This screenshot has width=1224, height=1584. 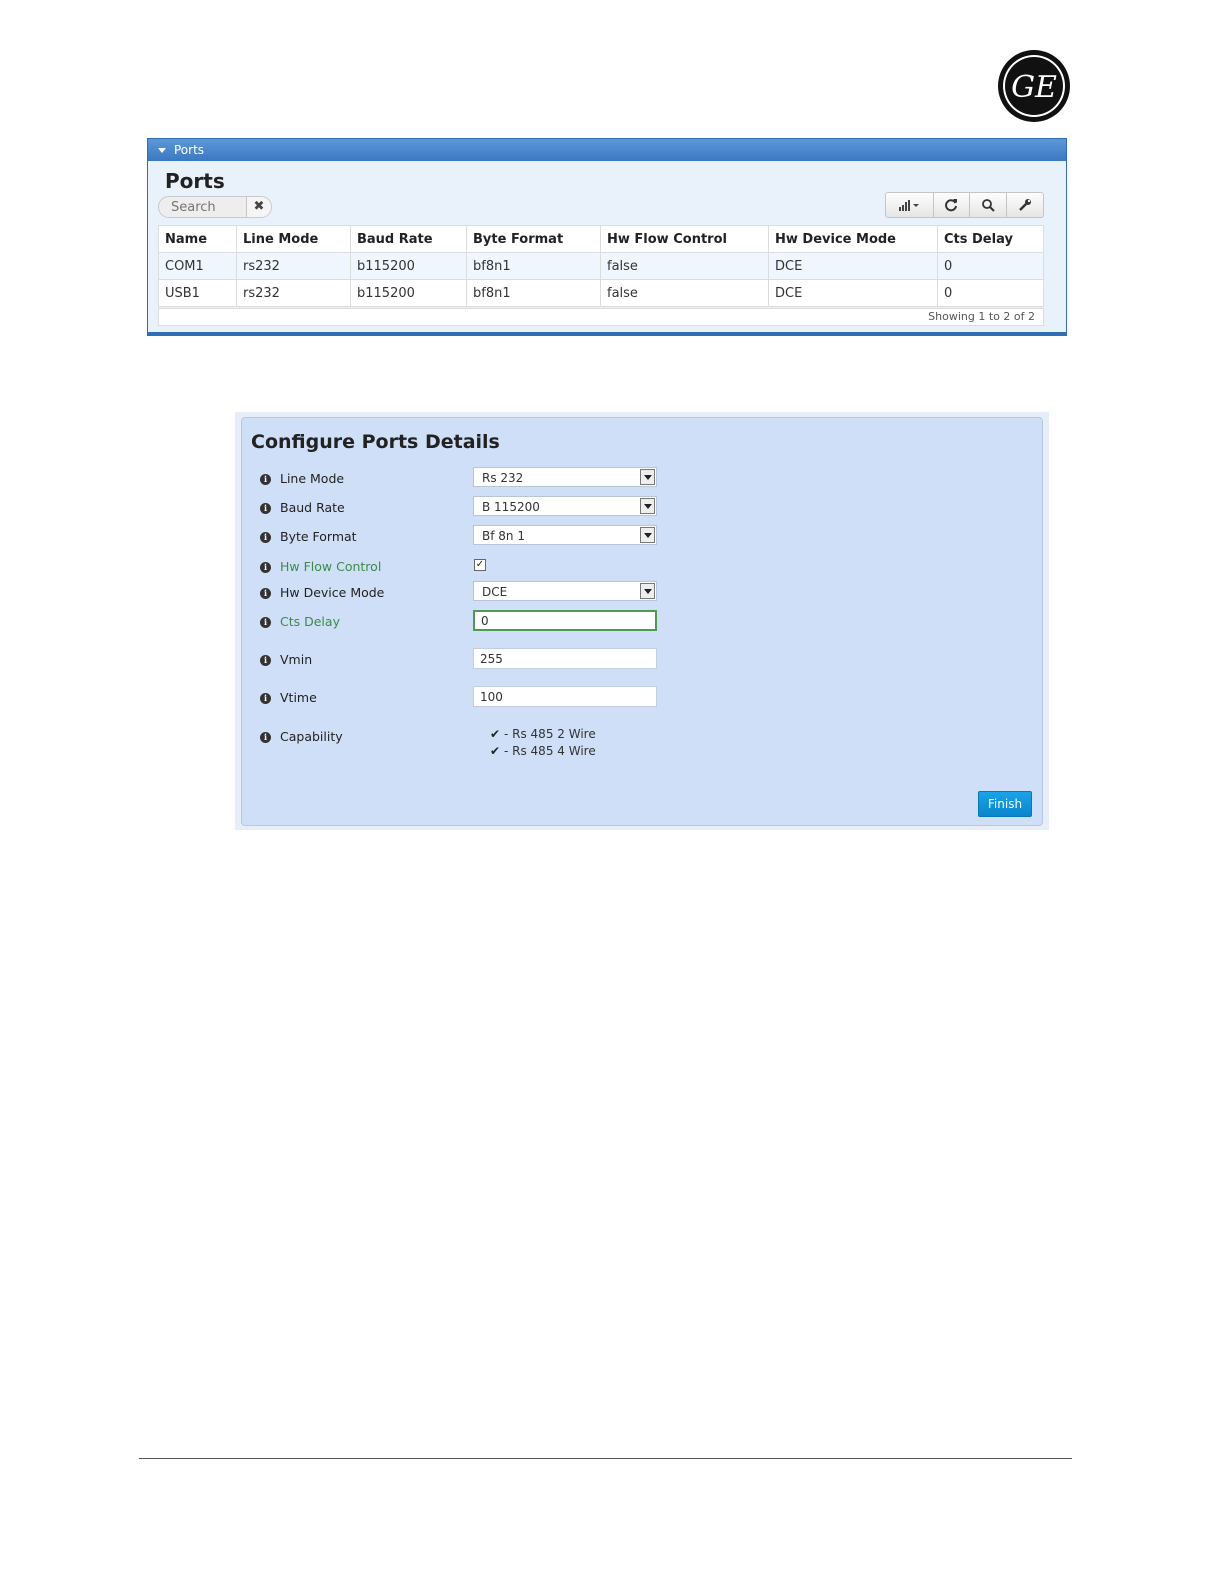 I want to click on field-label: Vtime, so click(x=298, y=697).